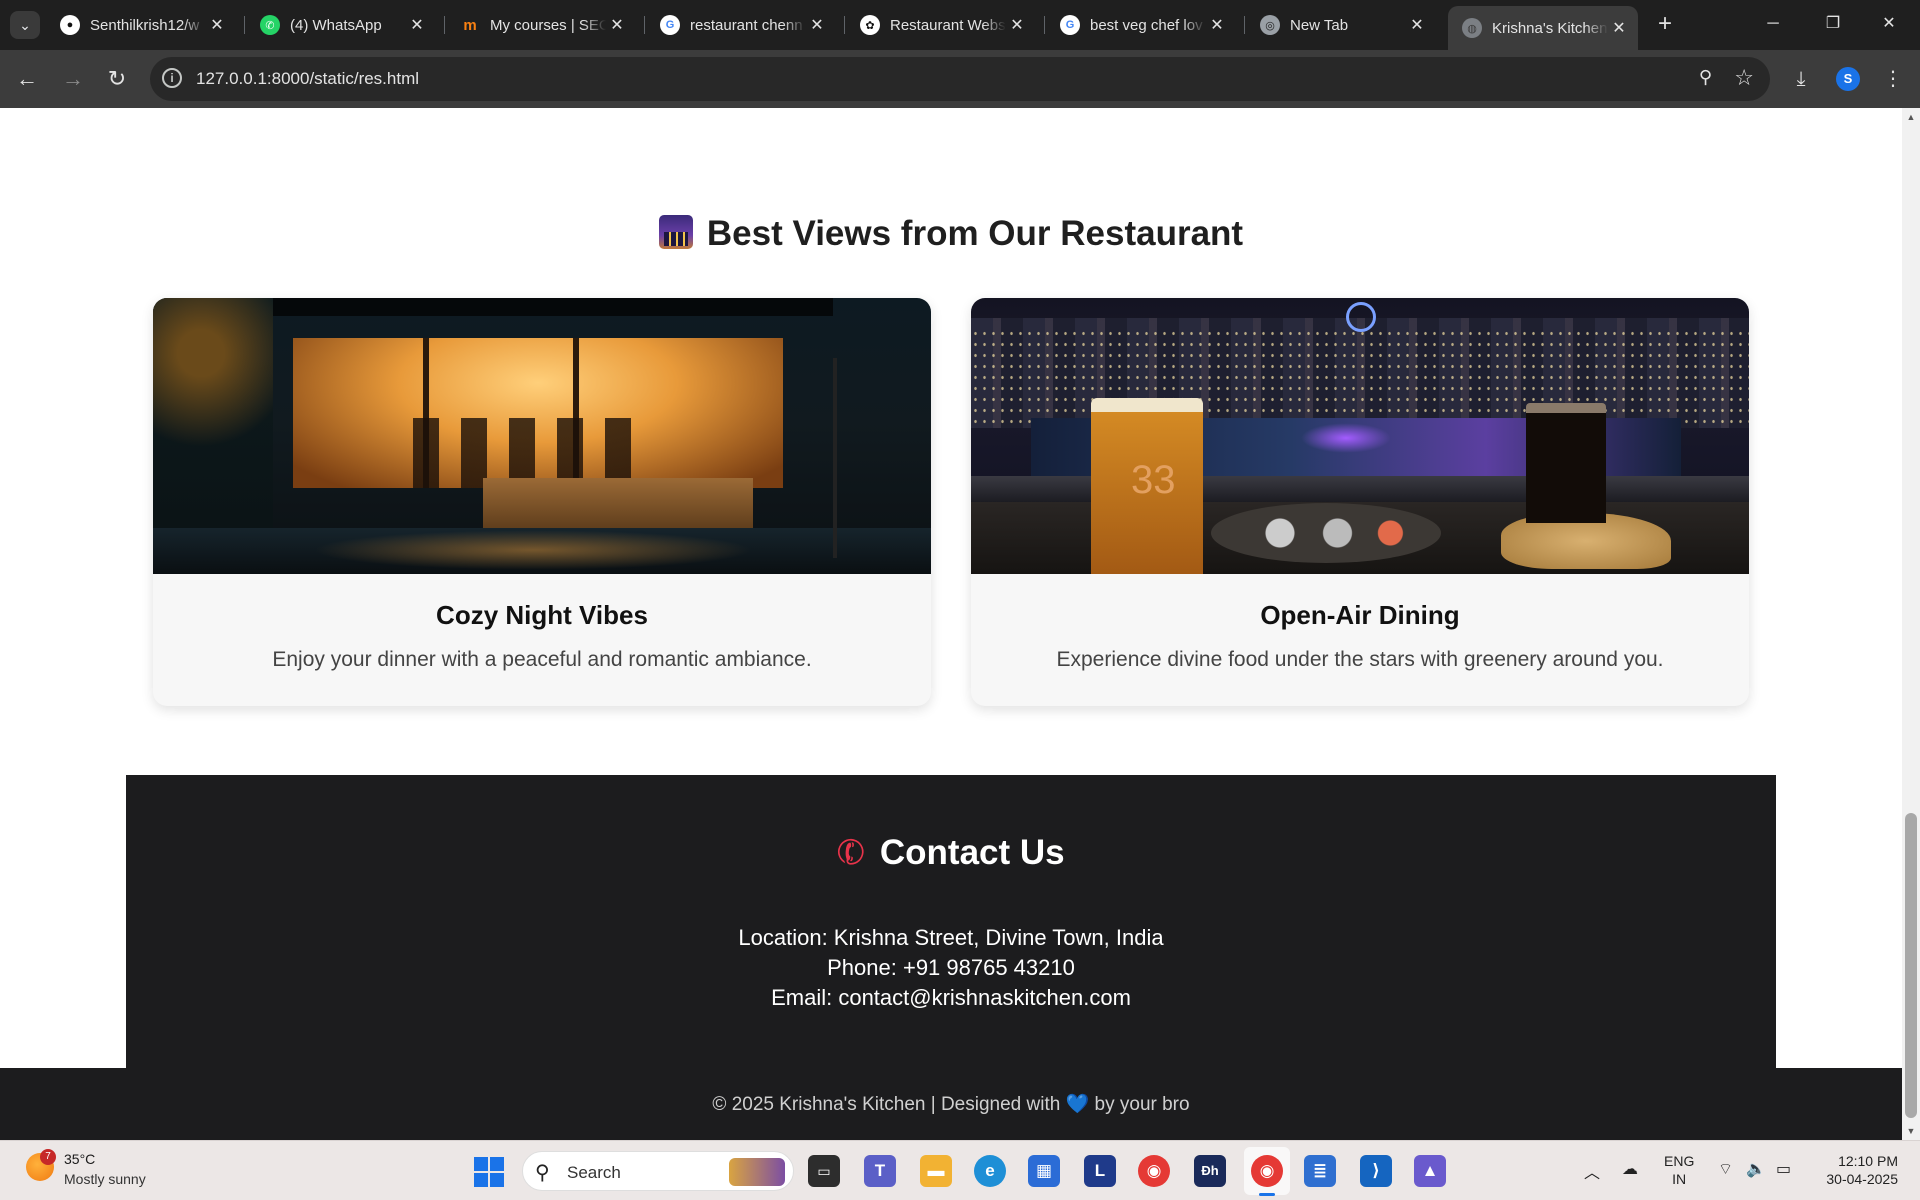 The width and height of the screenshot is (1920, 1200). Describe the element at coordinates (1376, 1171) in the screenshot. I see `vscode-icon: ⟩` at that location.